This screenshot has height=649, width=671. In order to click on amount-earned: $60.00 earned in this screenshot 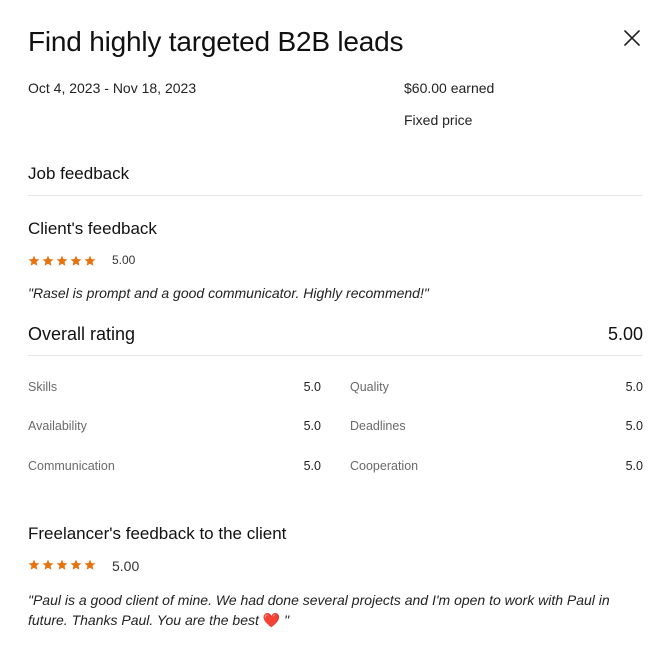, I will do `click(449, 88)`.